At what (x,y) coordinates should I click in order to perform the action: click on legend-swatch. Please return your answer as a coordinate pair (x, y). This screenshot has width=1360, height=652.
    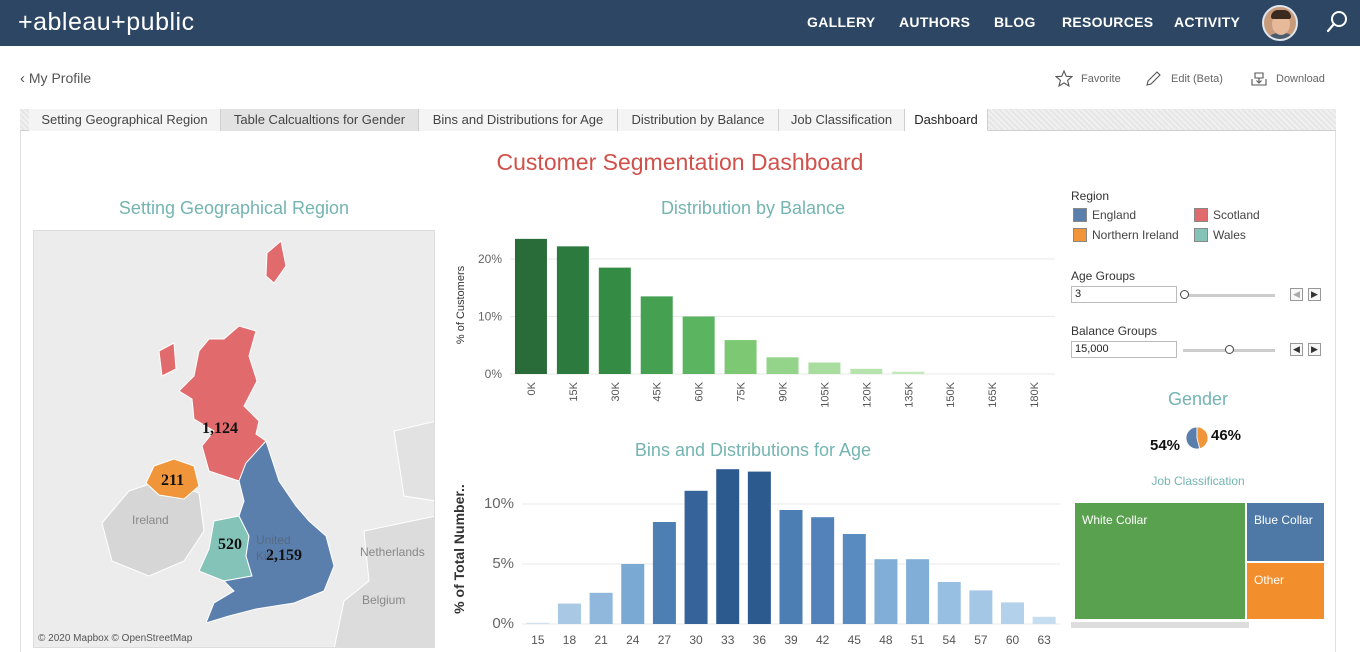
    Looking at the image, I should click on (1201, 235).